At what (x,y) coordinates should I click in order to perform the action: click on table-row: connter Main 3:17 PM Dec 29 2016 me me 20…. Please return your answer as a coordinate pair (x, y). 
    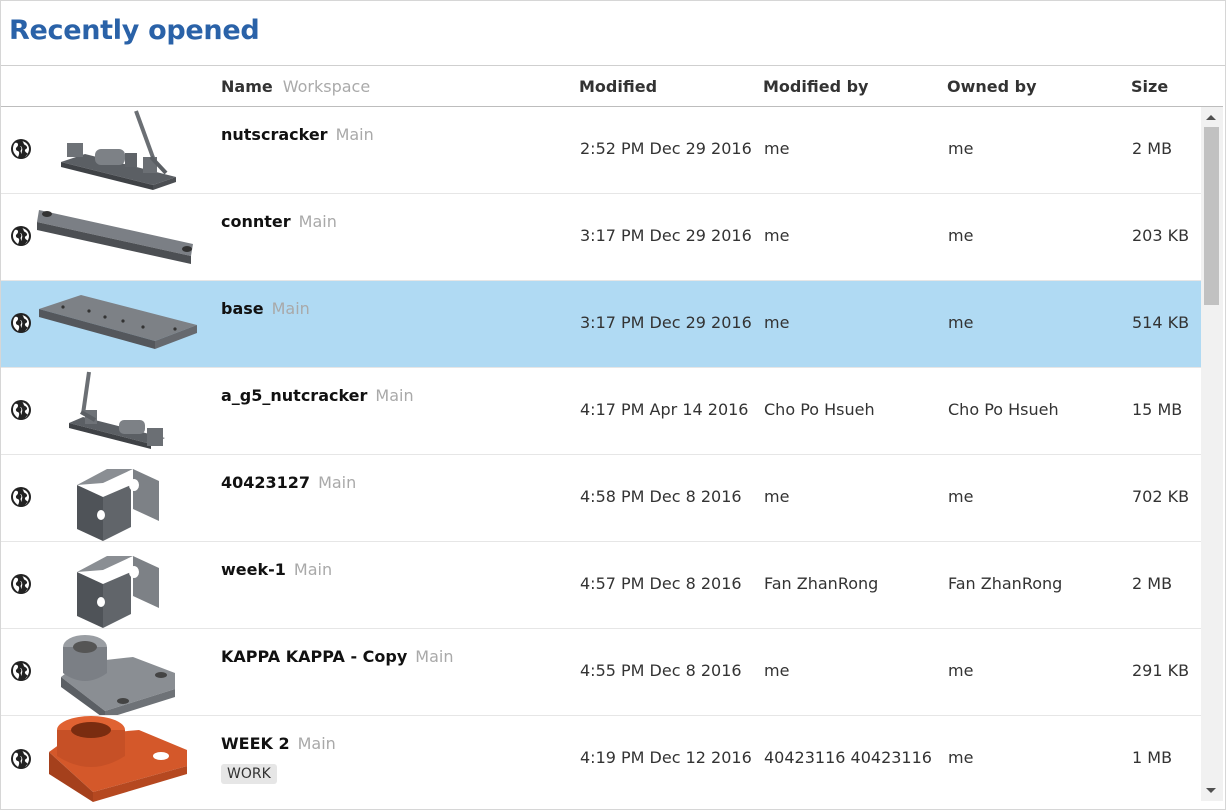
    Looking at the image, I should click on (601, 237).